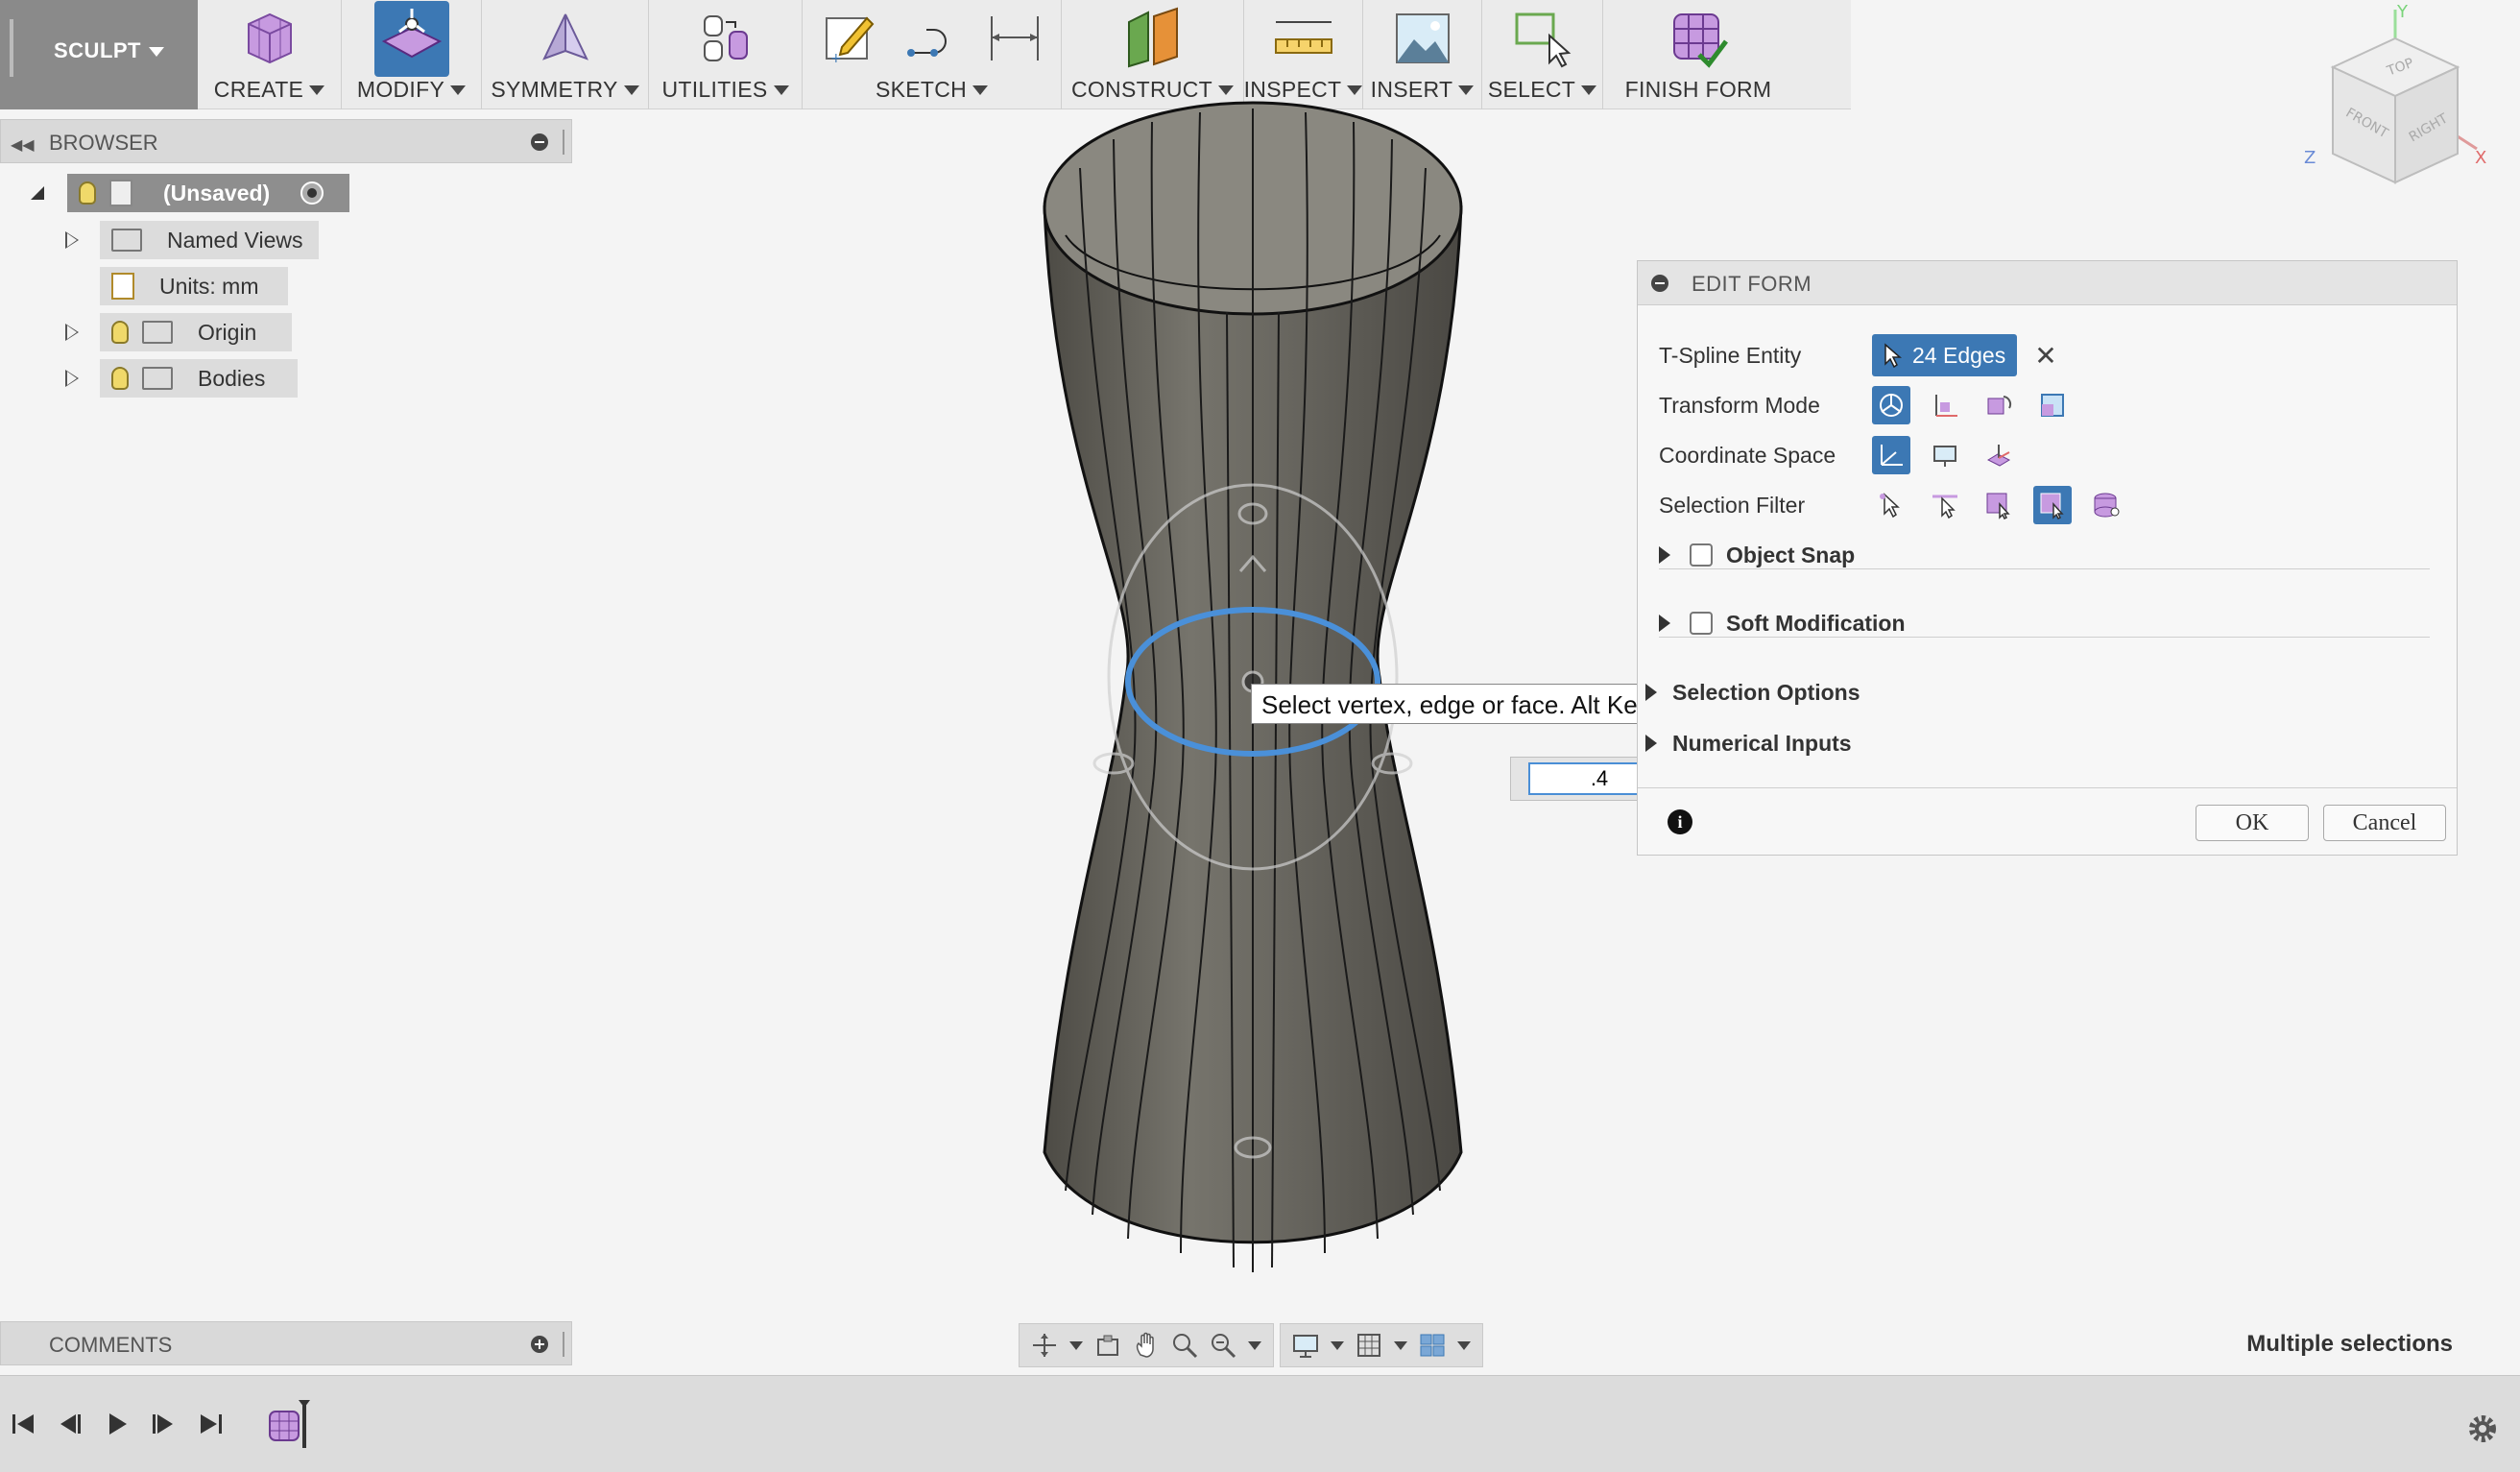 This screenshot has width=2520, height=1472. What do you see at coordinates (23, 1424) in the screenshot?
I see `go-to-start-icon` at bounding box center [23, 1424].